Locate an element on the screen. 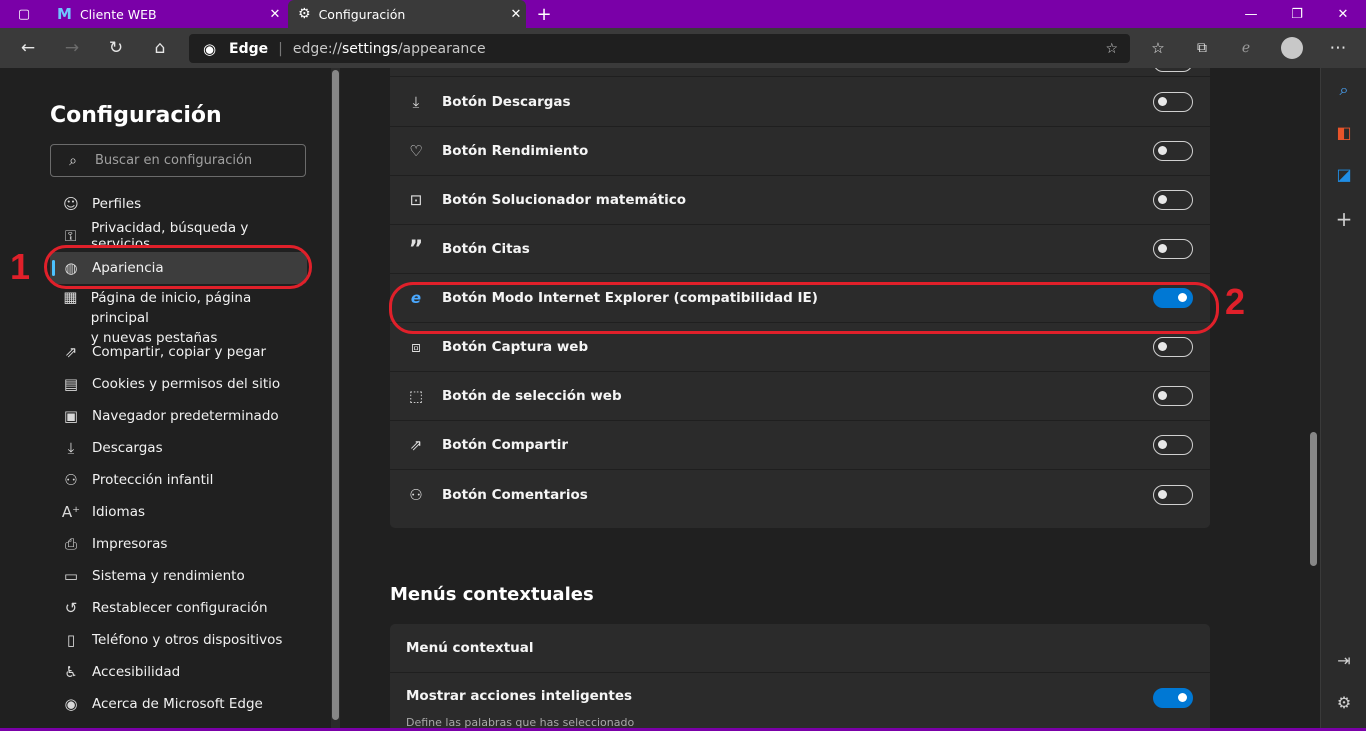 This screenshot has width=1366, height=731. sidebar-item-acerca: ◉ Acerca de Microsoft Edge is located at coordinates (178, 704).